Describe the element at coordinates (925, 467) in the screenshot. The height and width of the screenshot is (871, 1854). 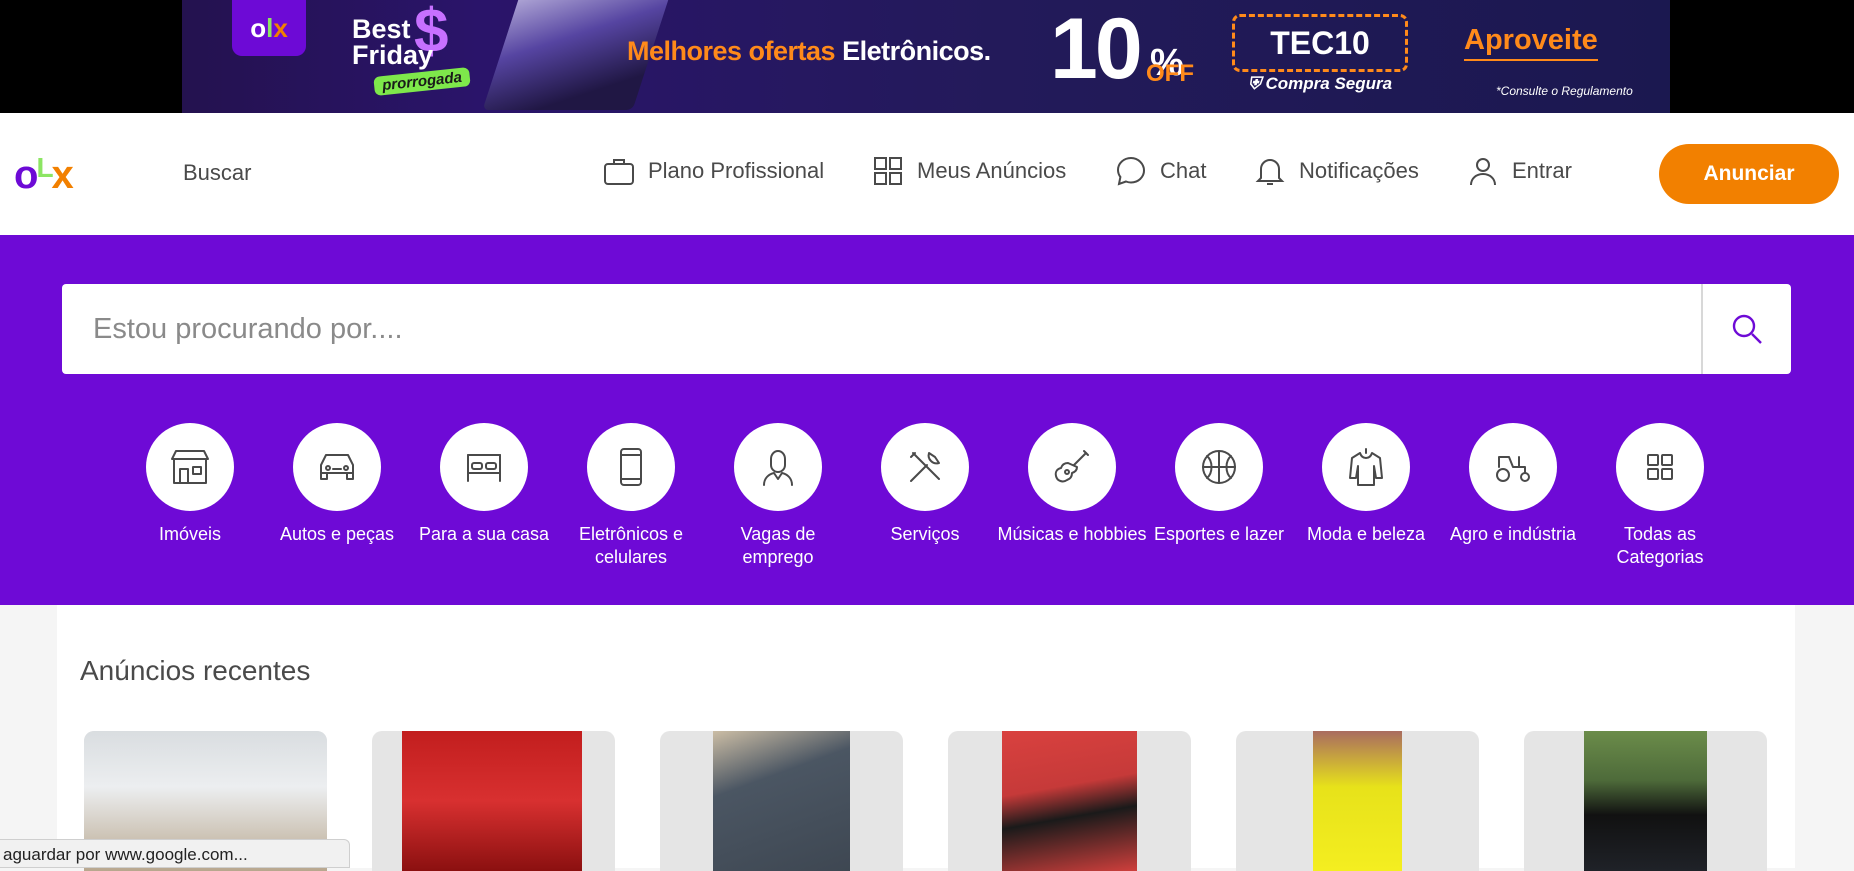
I see `tools-icon` at that location.